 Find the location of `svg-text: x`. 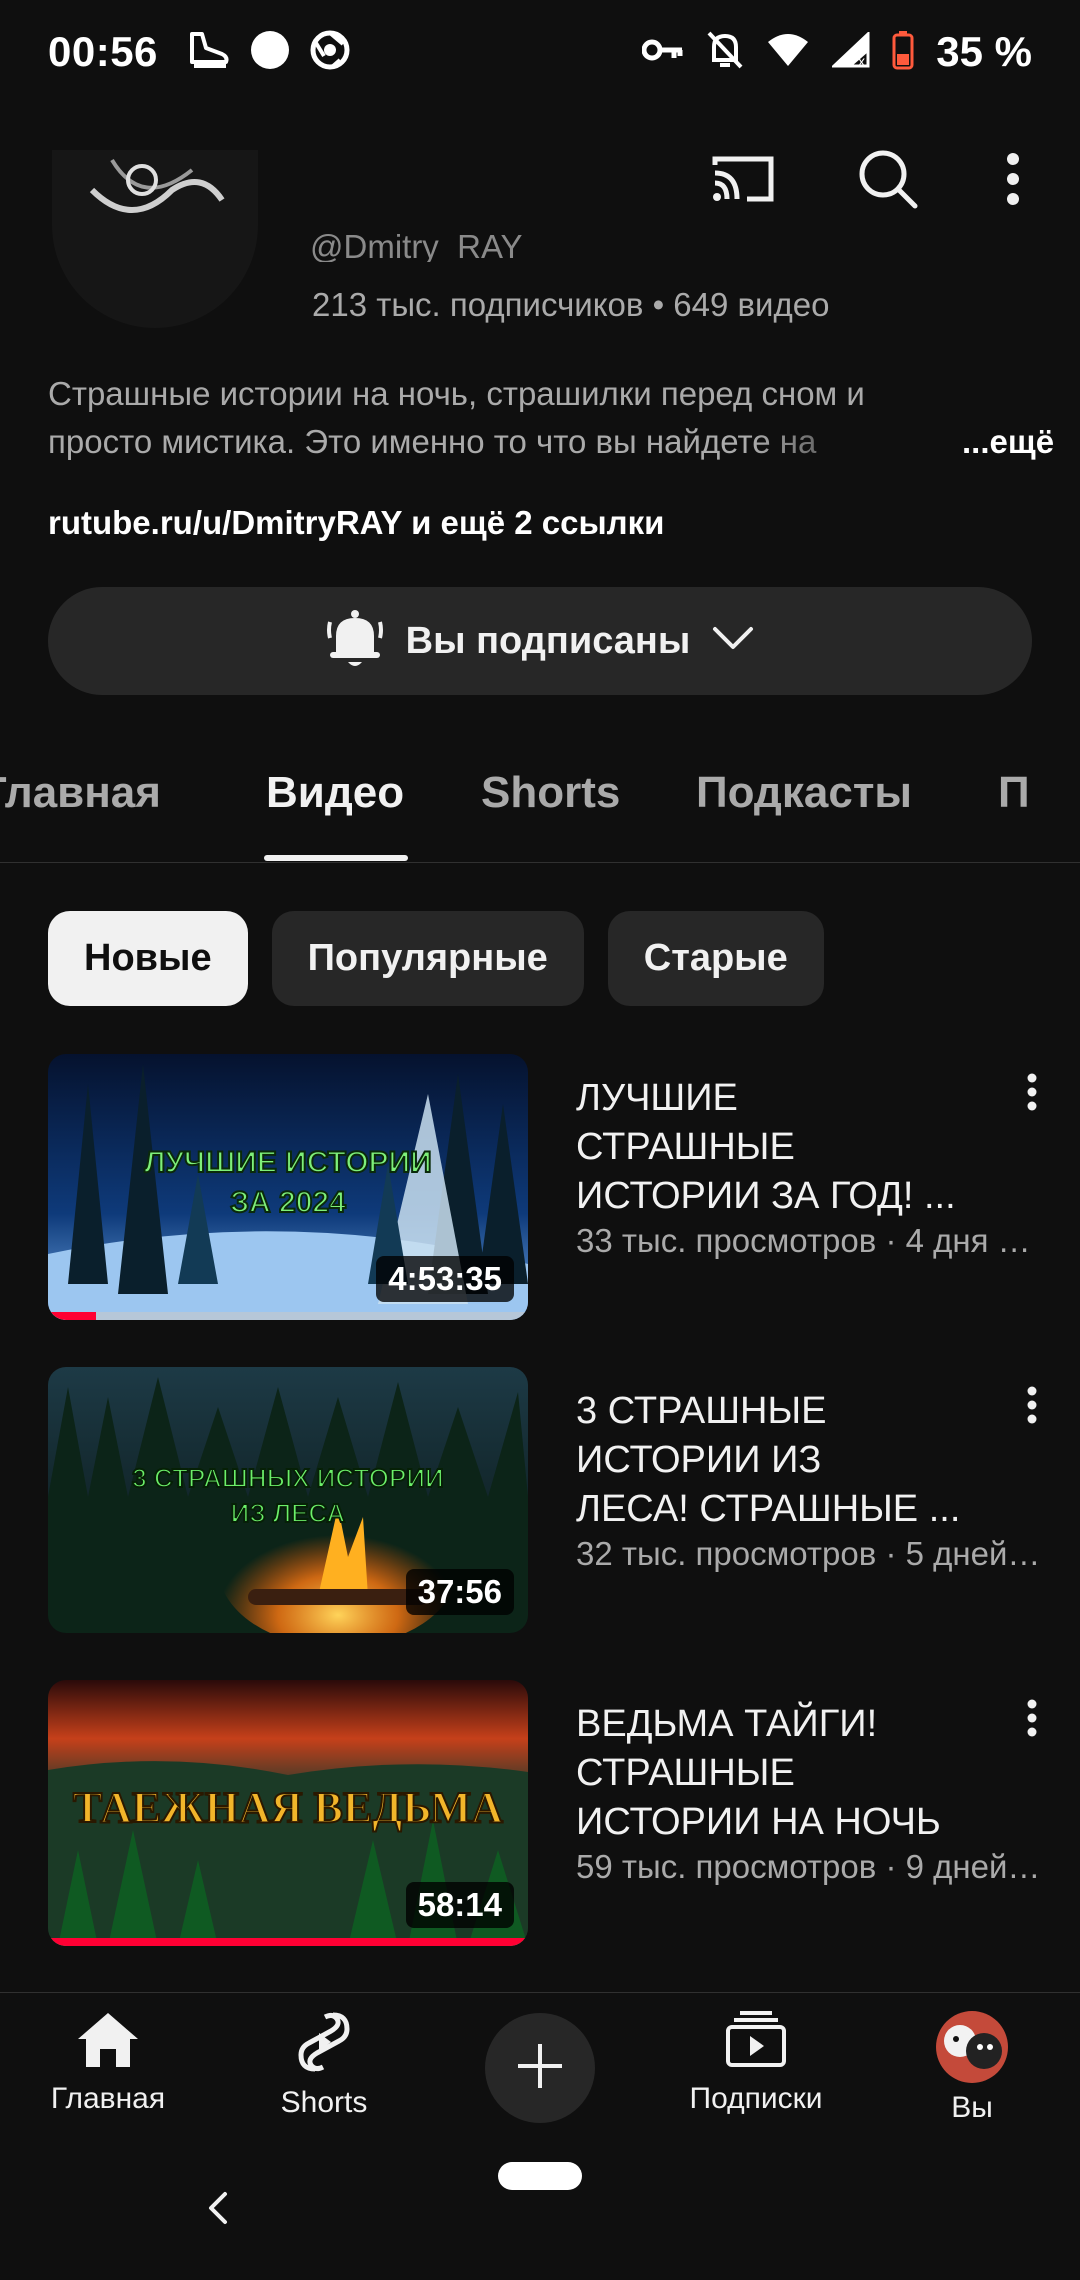

svg-text: x is located at coordinates (861, 60).